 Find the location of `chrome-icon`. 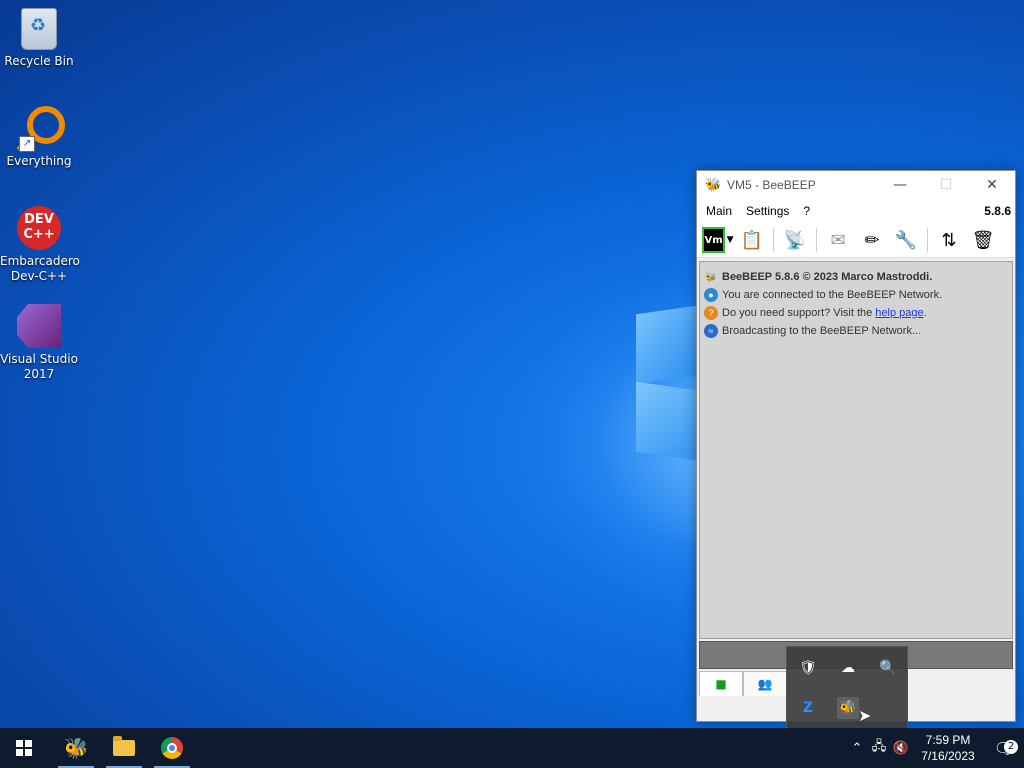

chrome-icon is located at coordinates (172, 748).